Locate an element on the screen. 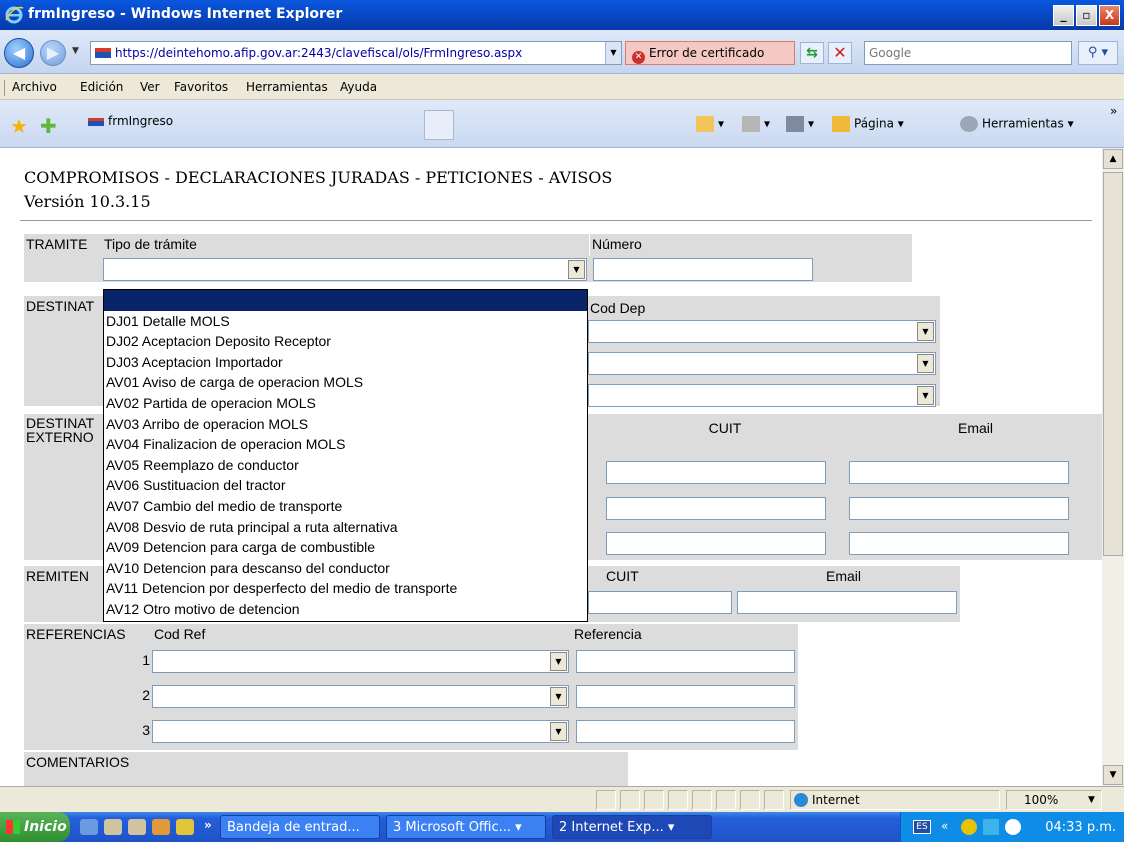 The height and width of the screenshot is (842, 1124). scroll-thumb is located at coordinates (1113, 364).